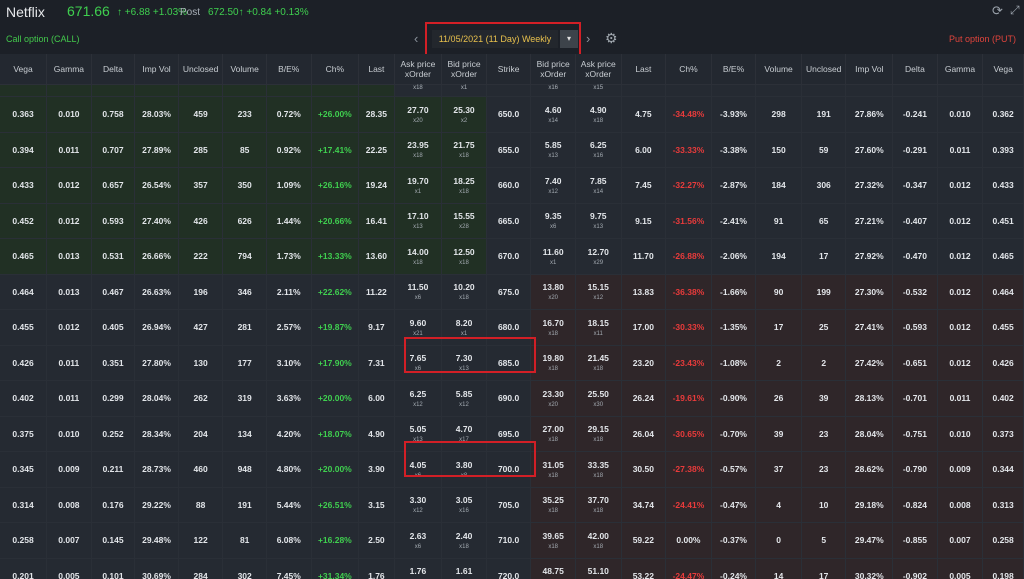 This screenshot has height=579, width=1024. What do you see at coordinates (495, 39) in the screenshot?
I see `expiry-select: 11/05/2021 (11 Day) Weekly` at bounding box center [495, 39].